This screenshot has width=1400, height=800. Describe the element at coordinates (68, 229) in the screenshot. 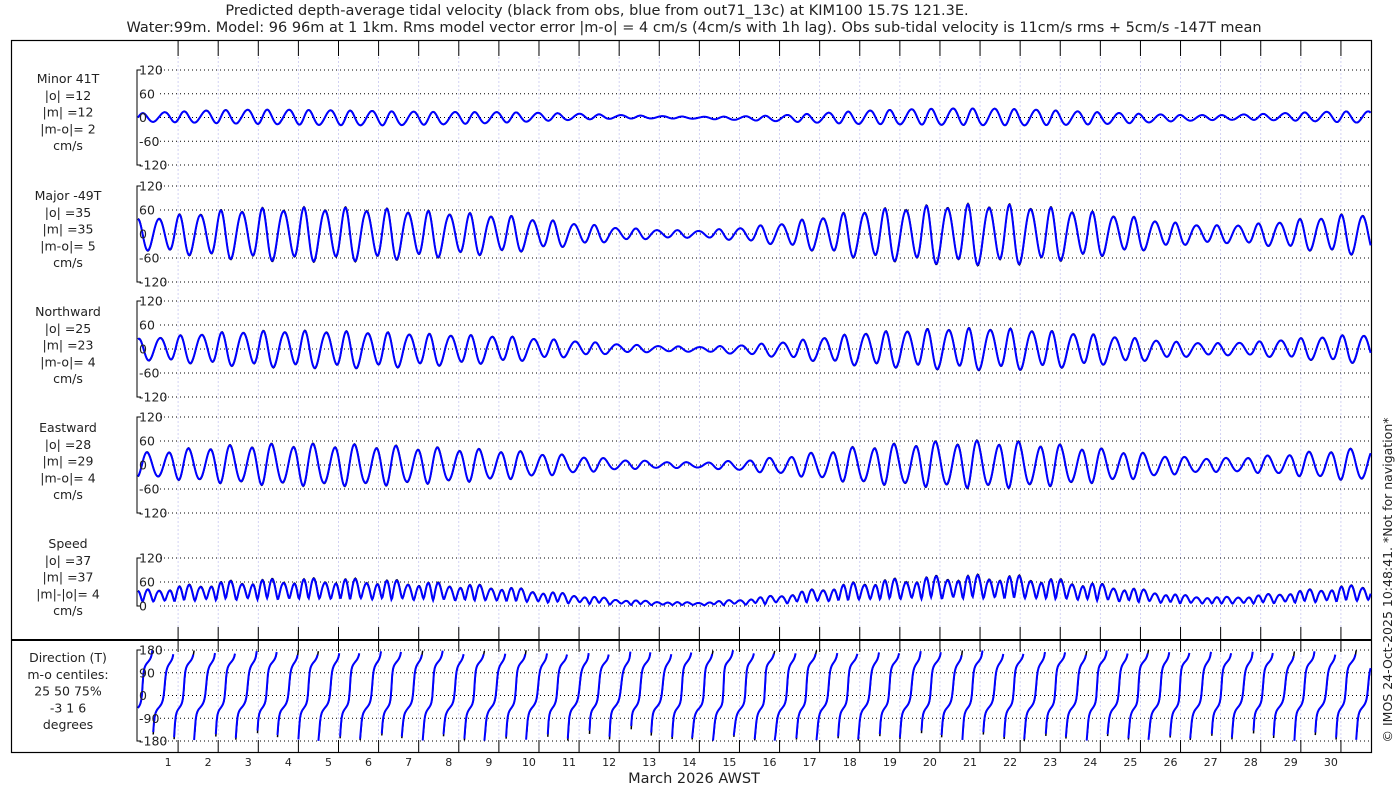

I see `panel-label-major: |m| =35` at that location.